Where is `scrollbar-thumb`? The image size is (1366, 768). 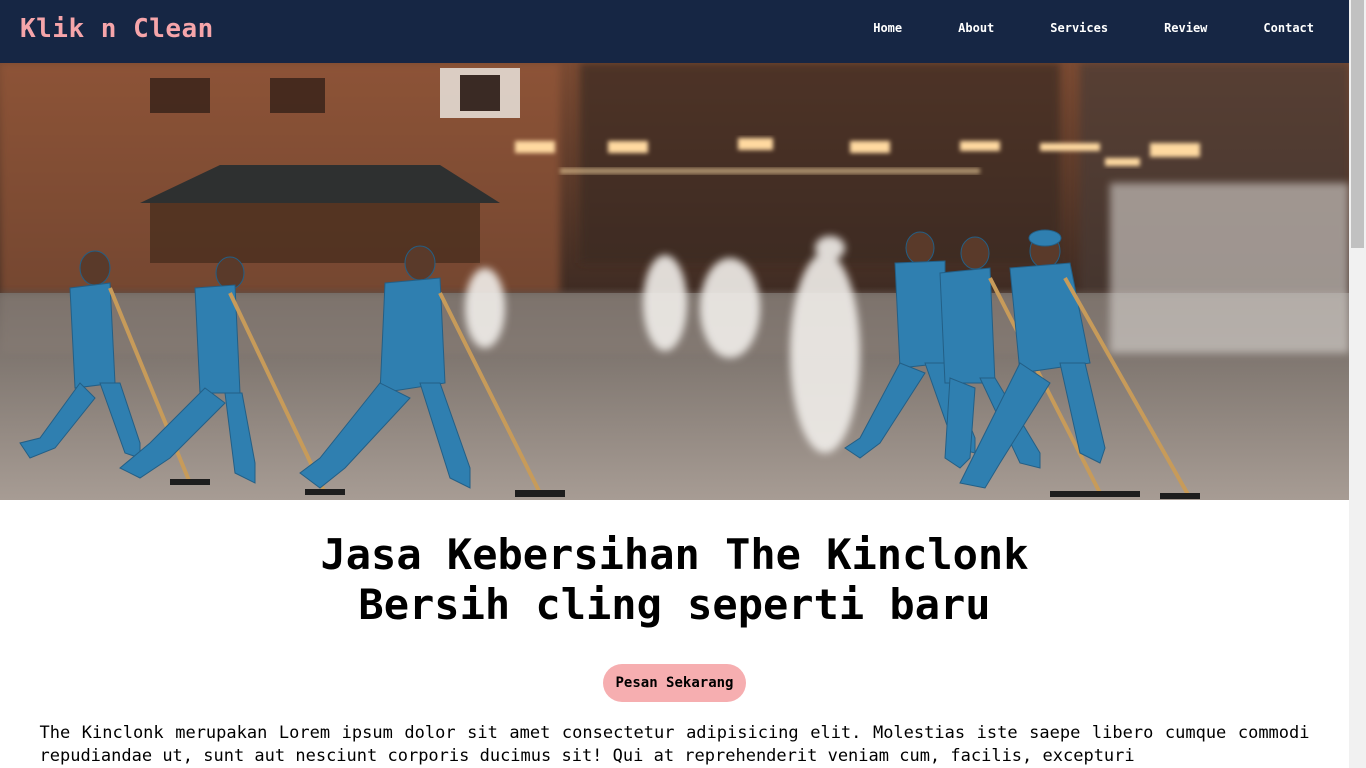 scrollbar-thumb is located at coordinates (1357, 124).